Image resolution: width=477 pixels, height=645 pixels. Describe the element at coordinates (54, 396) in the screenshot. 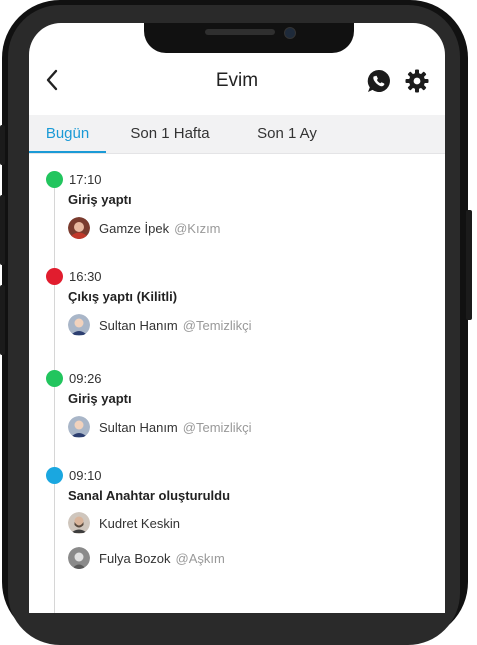

I see `timeline-line` at that location.